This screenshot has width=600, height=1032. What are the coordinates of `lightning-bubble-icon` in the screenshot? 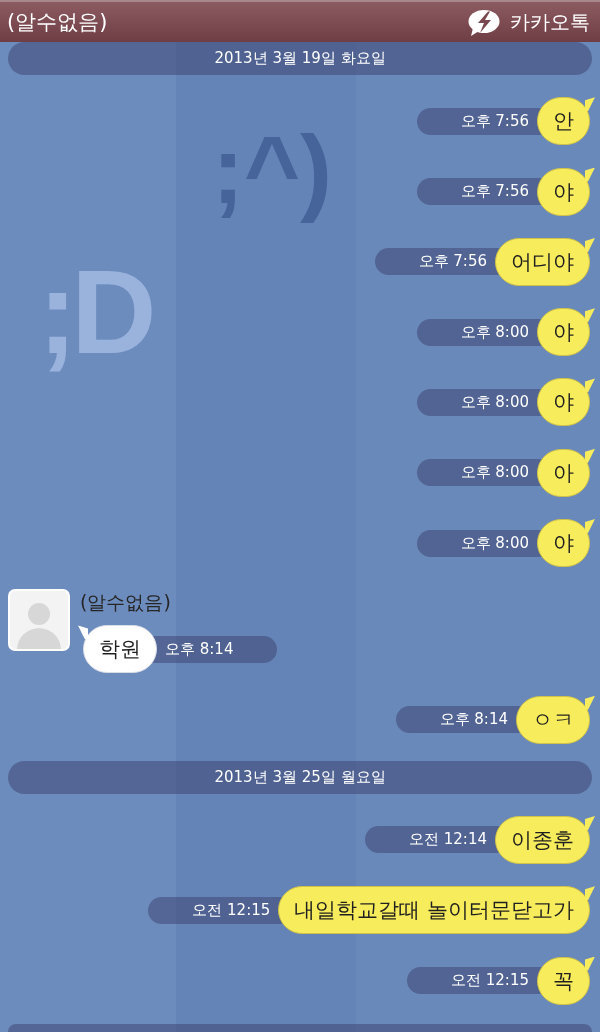 It's located at (484, 22).